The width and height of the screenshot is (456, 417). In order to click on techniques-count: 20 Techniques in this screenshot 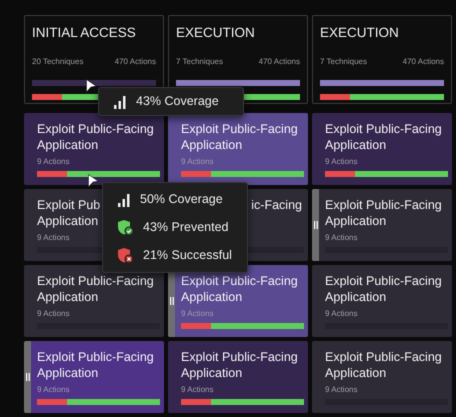, I will do `click(58, 62)`.